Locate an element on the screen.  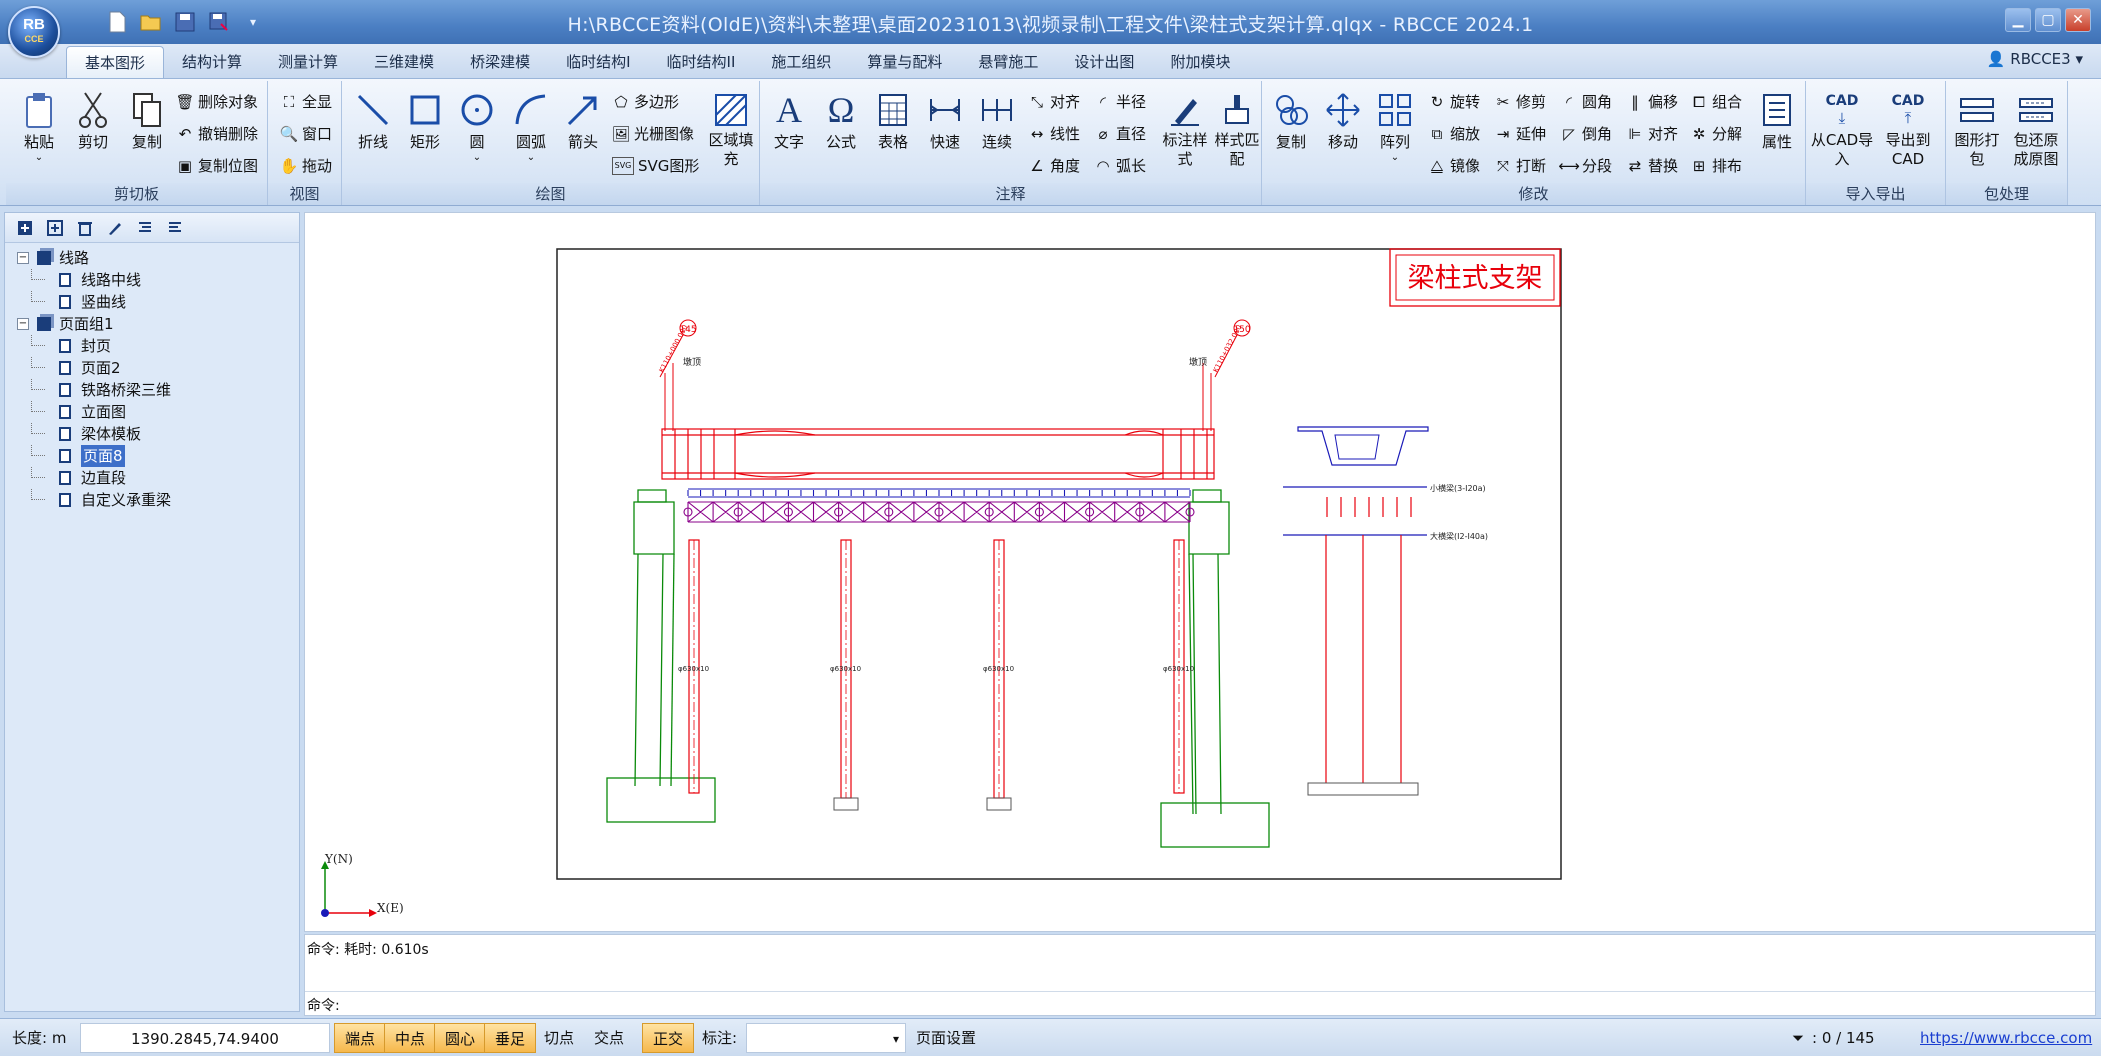
website-link: https://www.rbcce.com is located at coordinates (2006, 1038).